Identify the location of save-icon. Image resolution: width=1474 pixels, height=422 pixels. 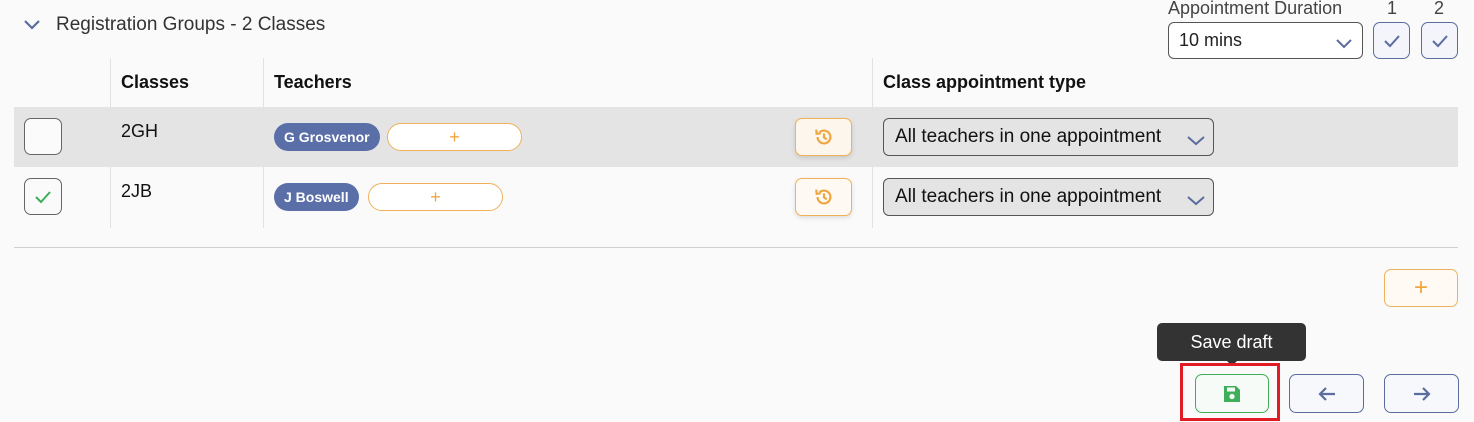
(1232, 393).